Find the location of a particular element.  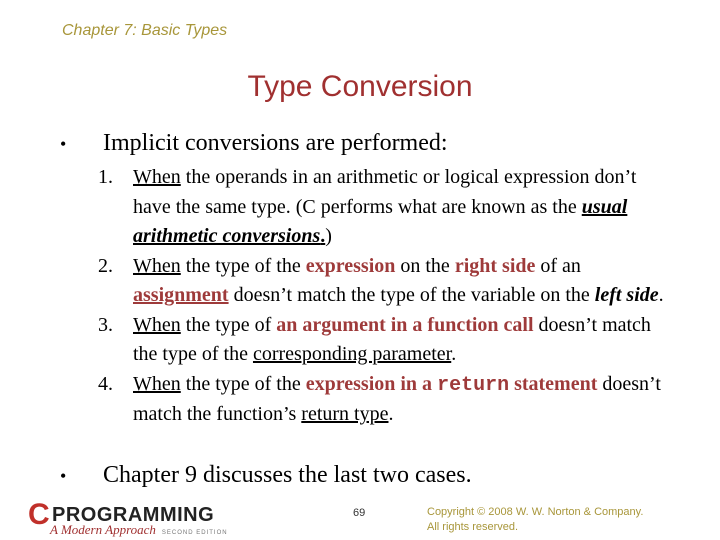

bullet-text: Implicit conversions are performed: is located at coordinates (275, 143).